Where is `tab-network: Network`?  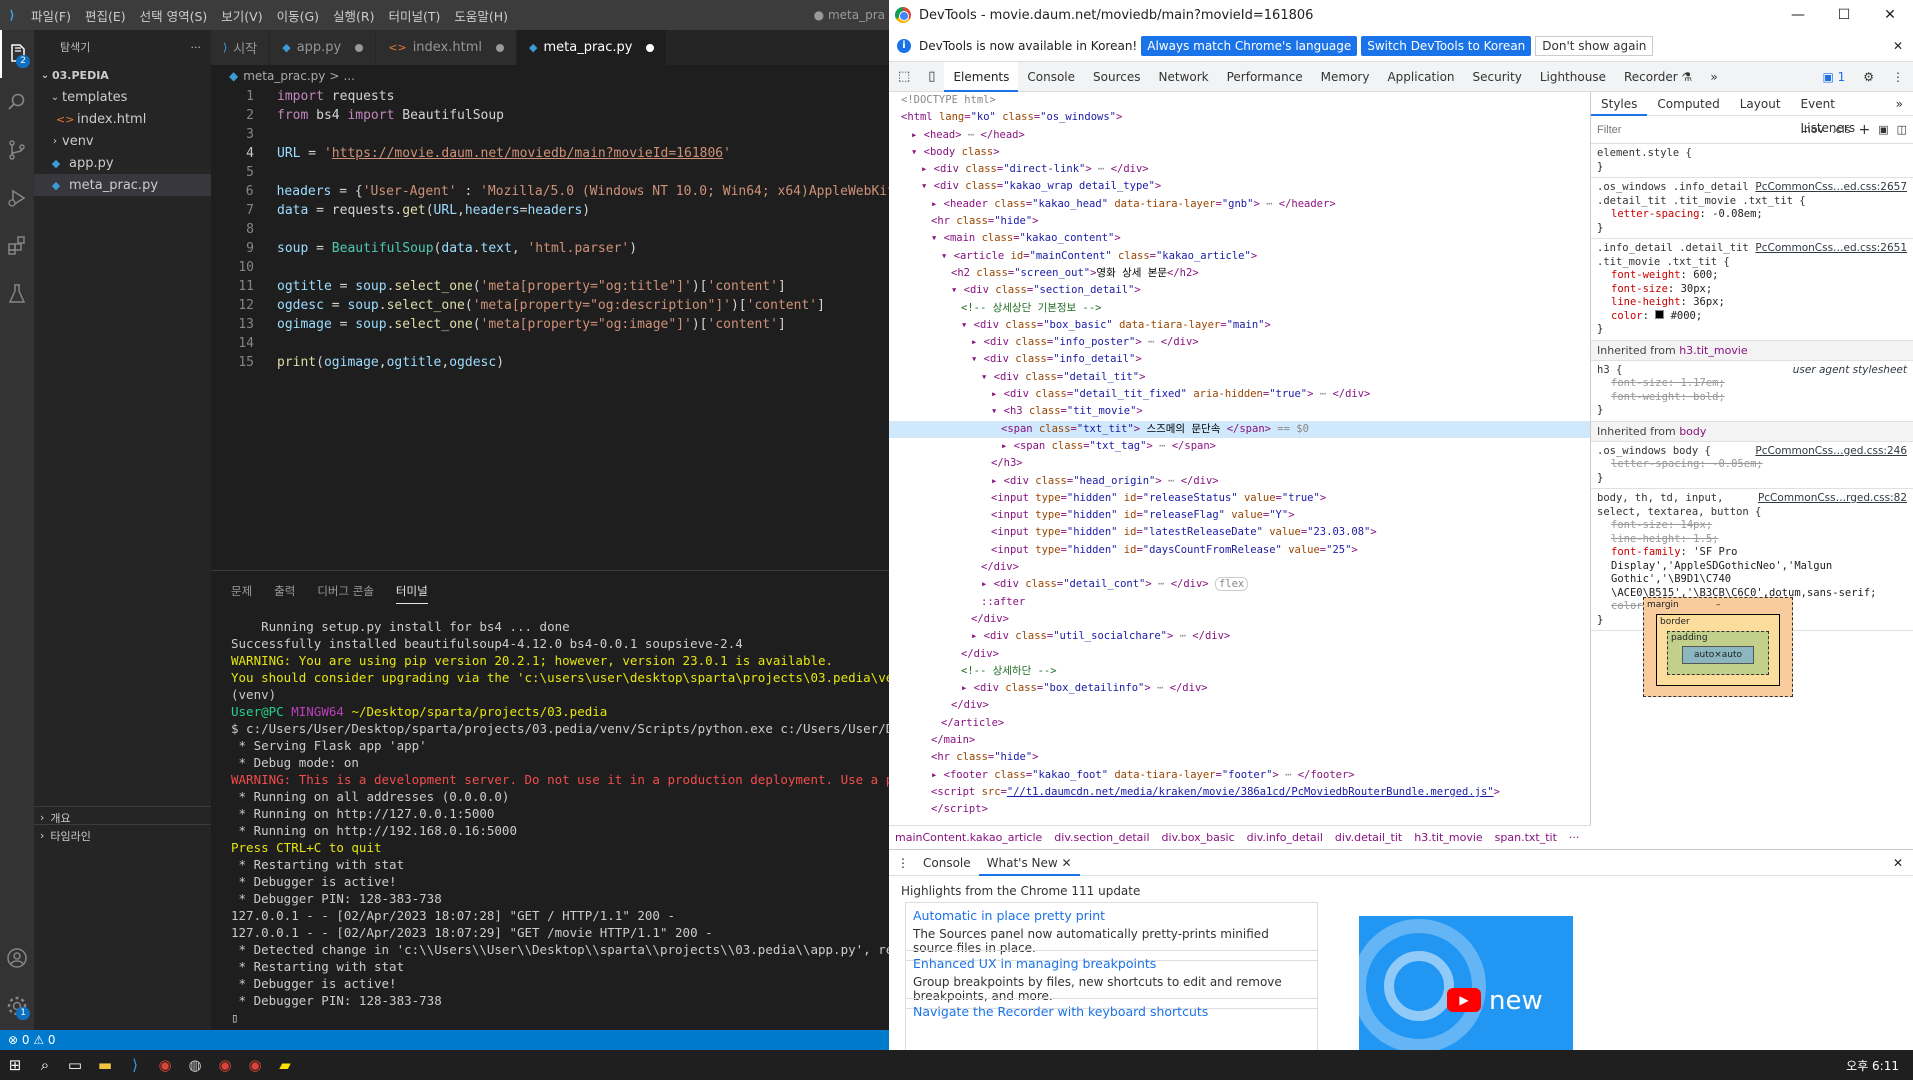 tab-network: Network is located at coordinates (1184, 77).